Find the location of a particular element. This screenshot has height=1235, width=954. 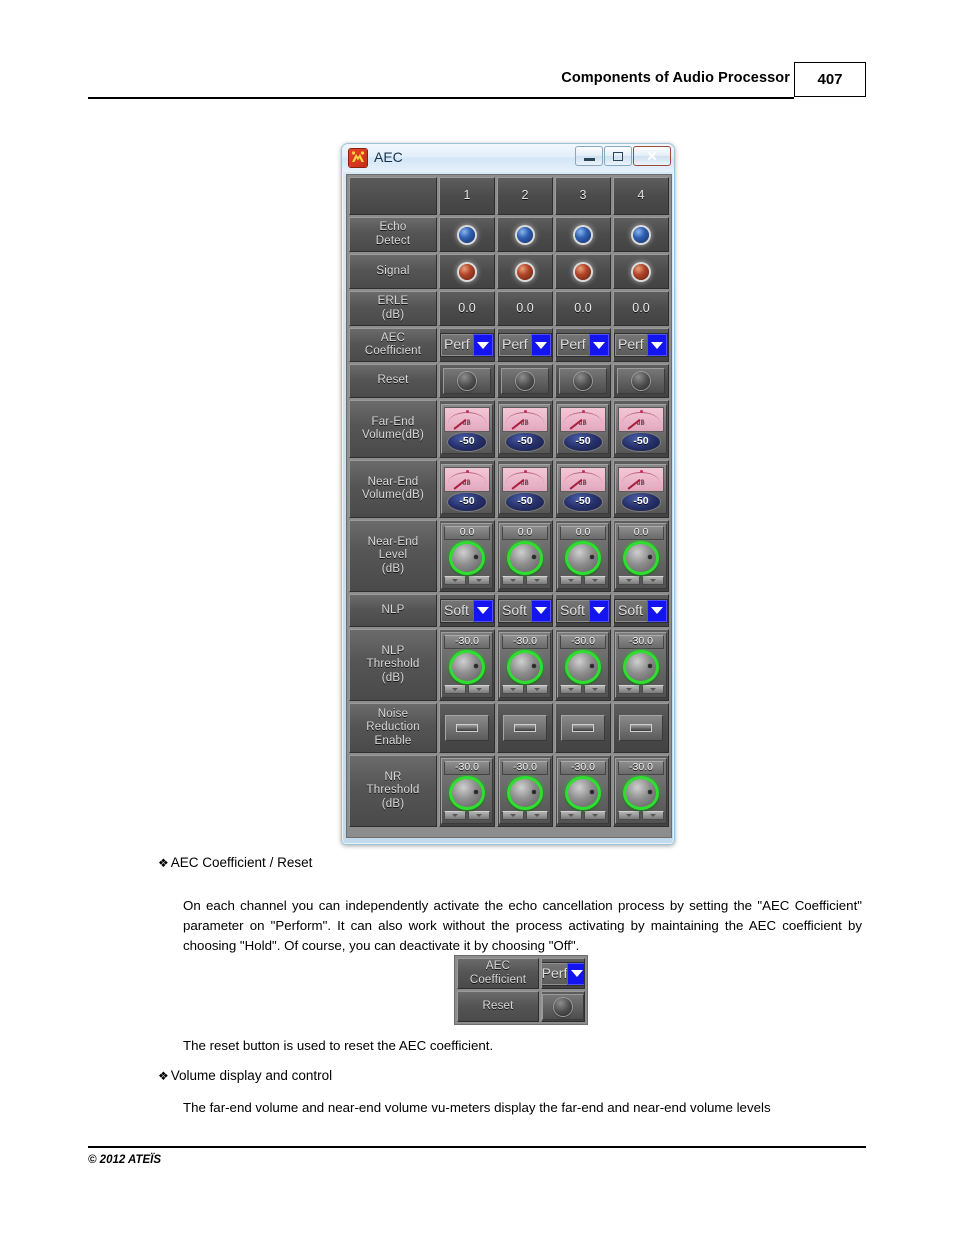

cell-r5-c2: dB -50 is located at coordinates (525, 429).